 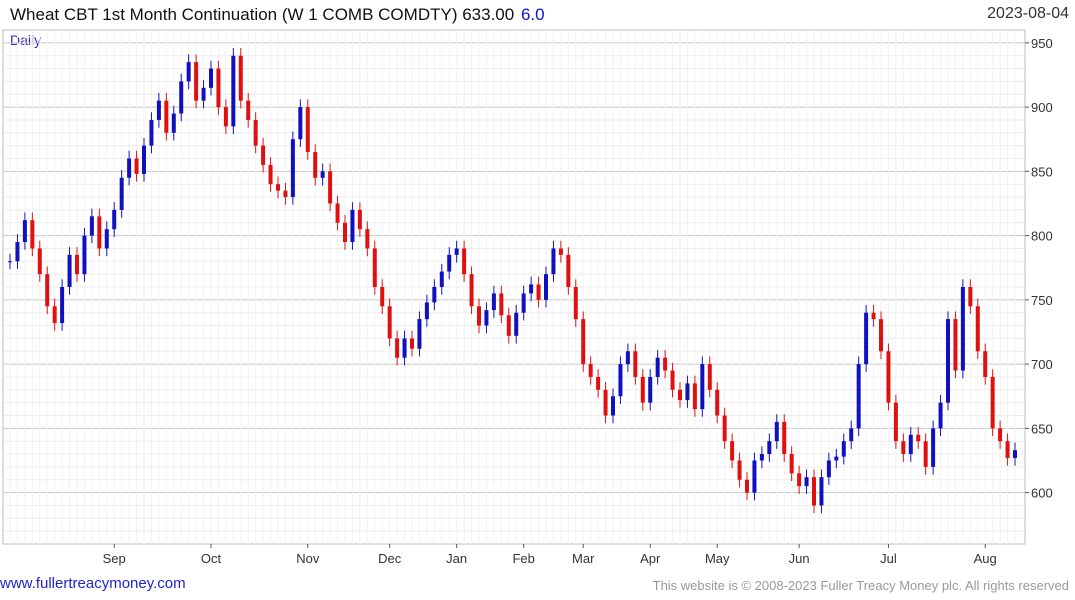 I want to click on x-tick-label: Jan, so click(x=456, y=558).